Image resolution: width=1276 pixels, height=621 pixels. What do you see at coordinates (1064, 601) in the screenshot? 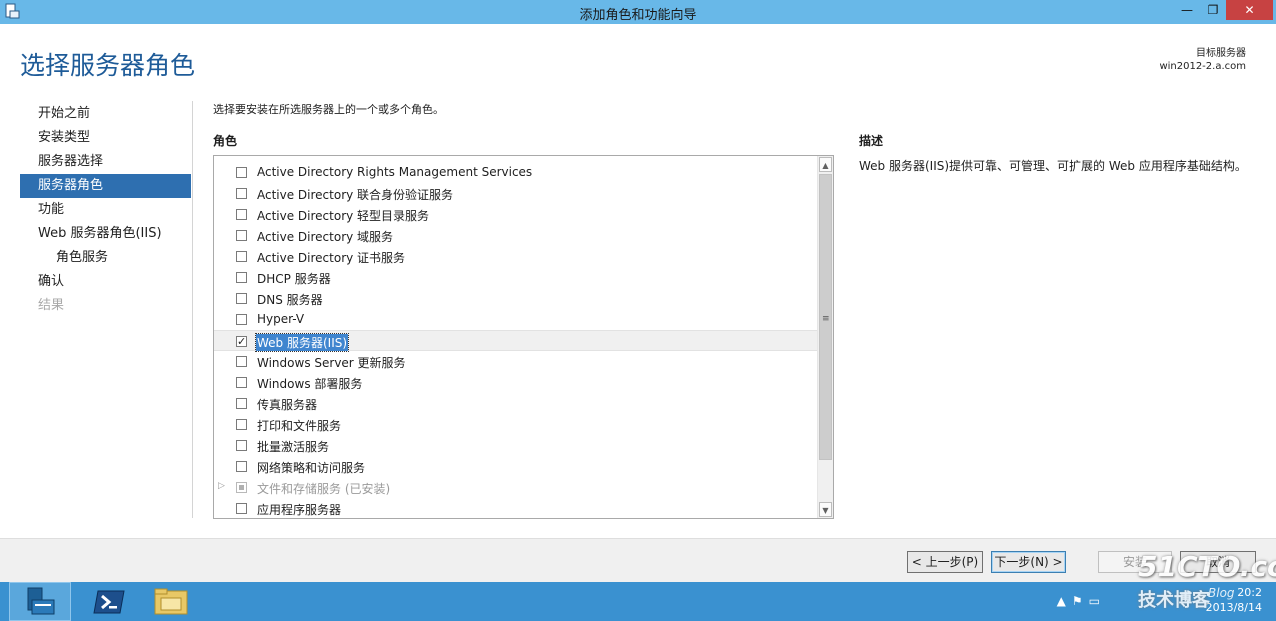
I see `show-hidden-icons-icon: ▲` at bounding box center [1064, 601].